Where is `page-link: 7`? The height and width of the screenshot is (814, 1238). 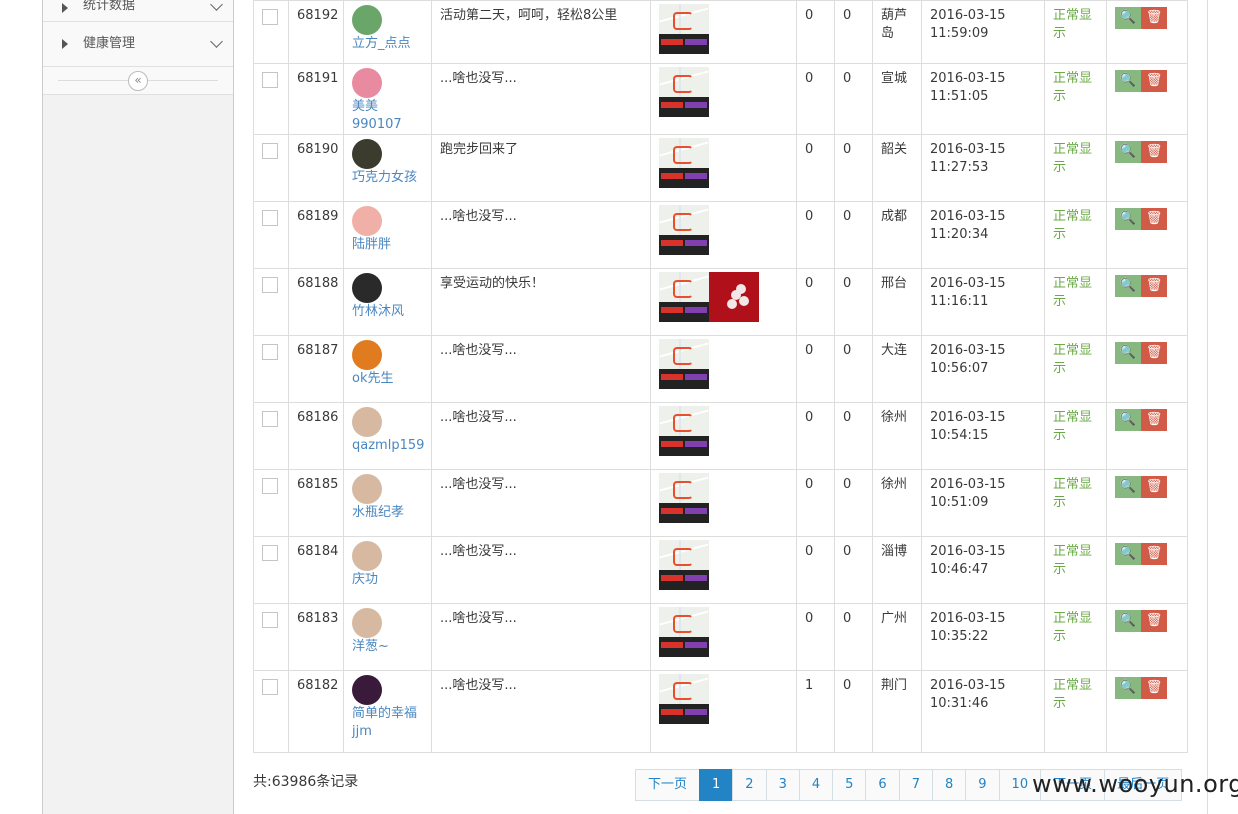 page-link: 7 is located at coordinates (915, 785).